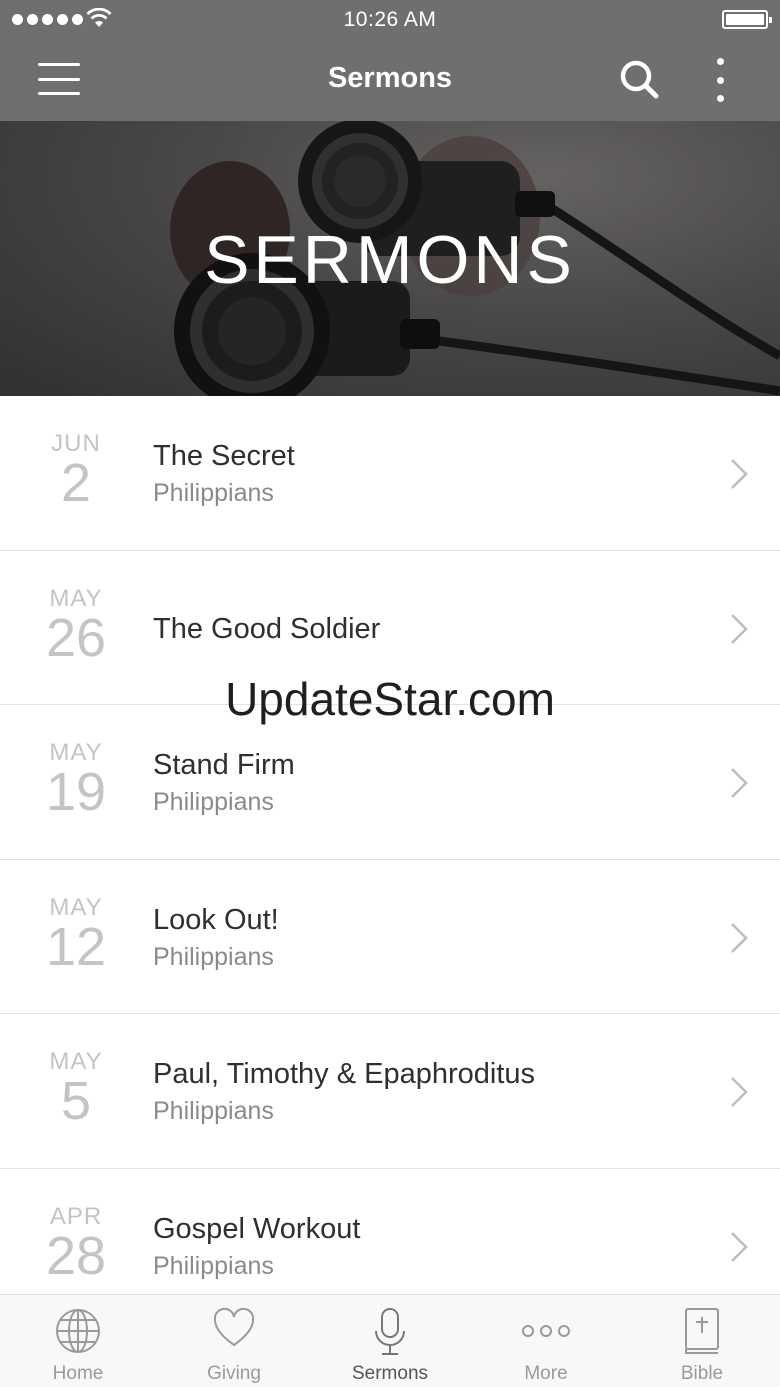  What do you see at coordinates (216, 919) in the screenshot?
I see `sermon-title: Look Out!` at bounding box center [216, 919].